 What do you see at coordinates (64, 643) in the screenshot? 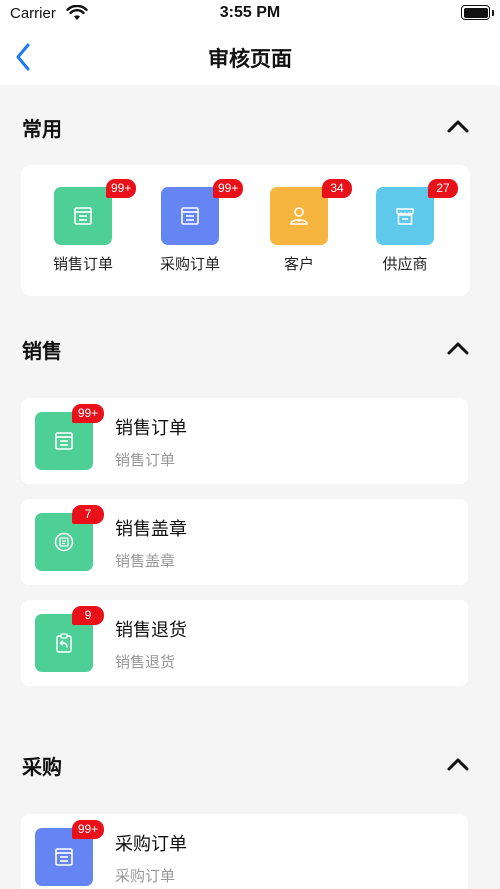
I see `return-clipboard-icon` at bounding box center [64, 643].